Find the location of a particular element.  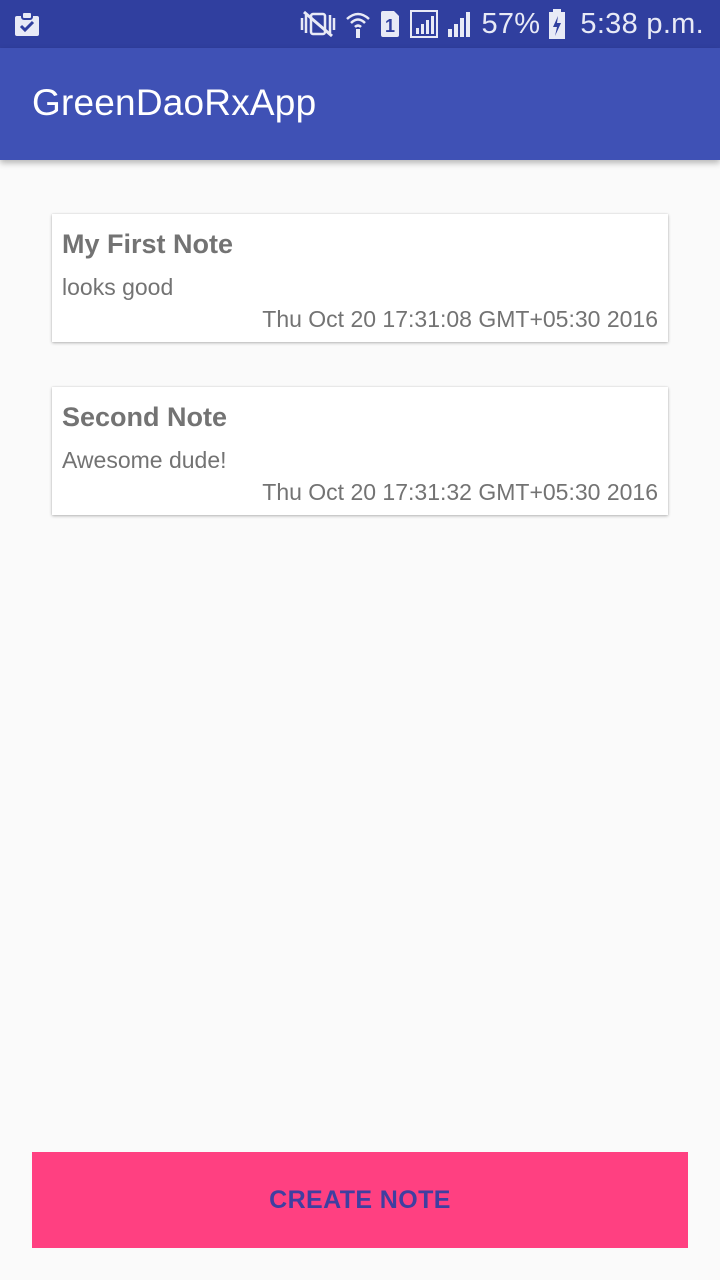

note-body: Awesome dude! is located at coordinates (144, 460).